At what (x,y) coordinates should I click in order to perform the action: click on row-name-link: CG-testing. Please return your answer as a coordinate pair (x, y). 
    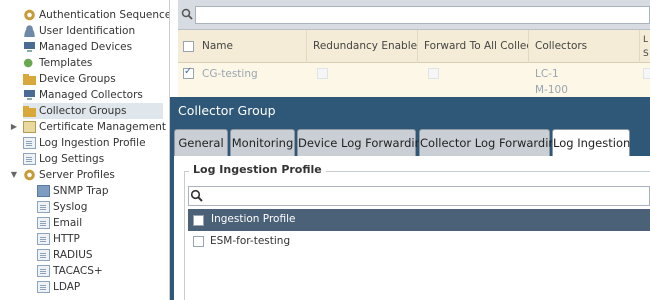
    Looking at the image, I should click on (230, 74).